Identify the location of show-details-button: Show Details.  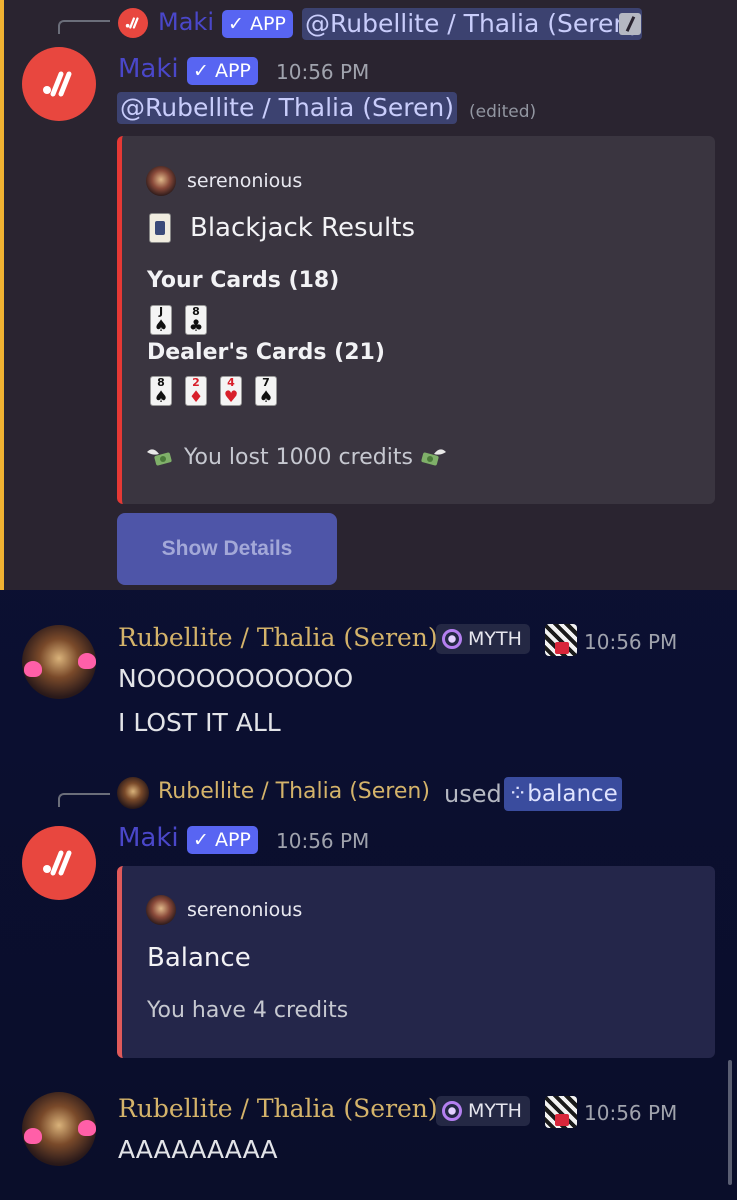
(227, 549).